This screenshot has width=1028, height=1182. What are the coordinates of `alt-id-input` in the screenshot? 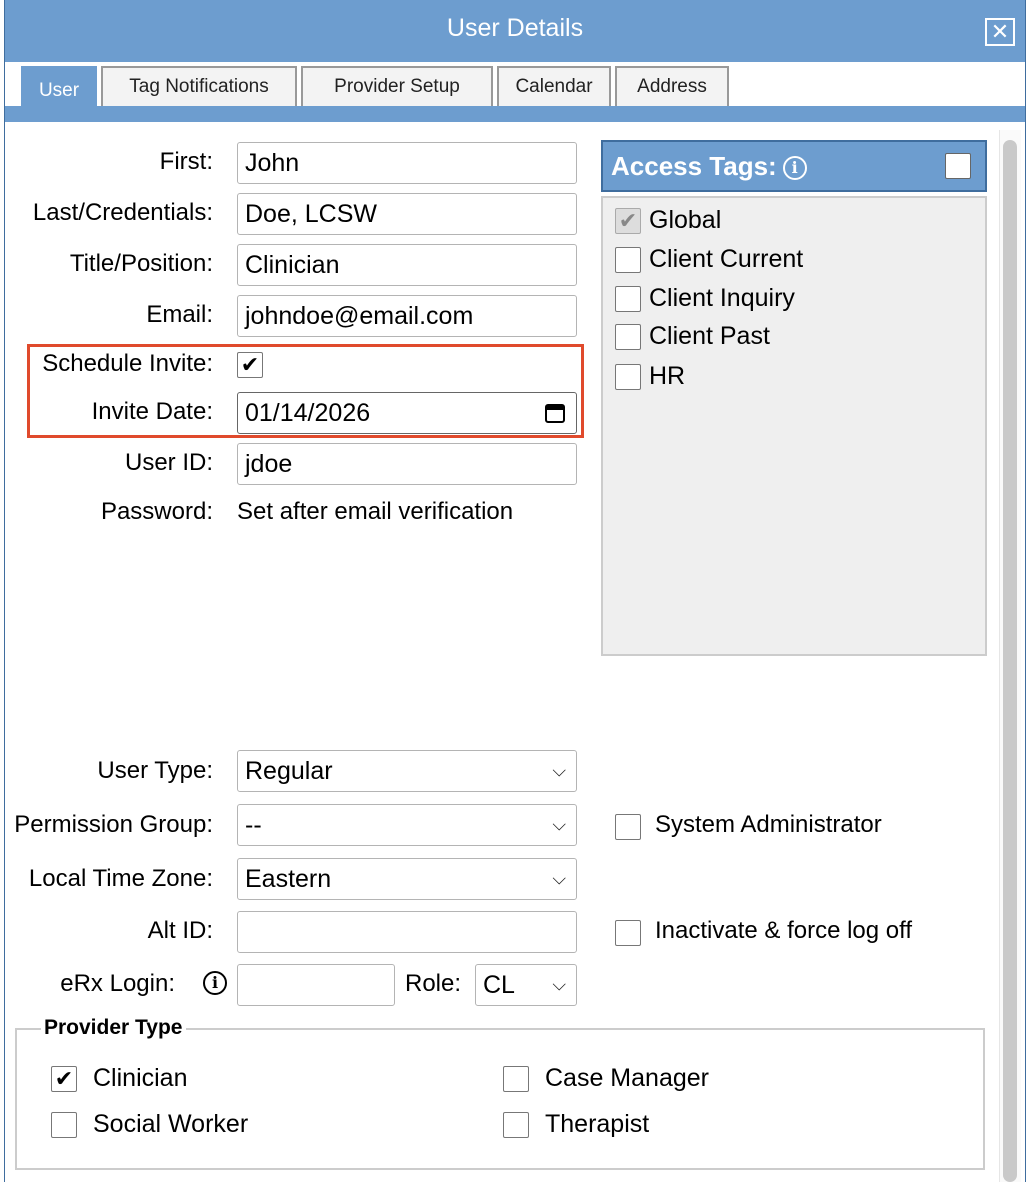 It's located at (407, 932).